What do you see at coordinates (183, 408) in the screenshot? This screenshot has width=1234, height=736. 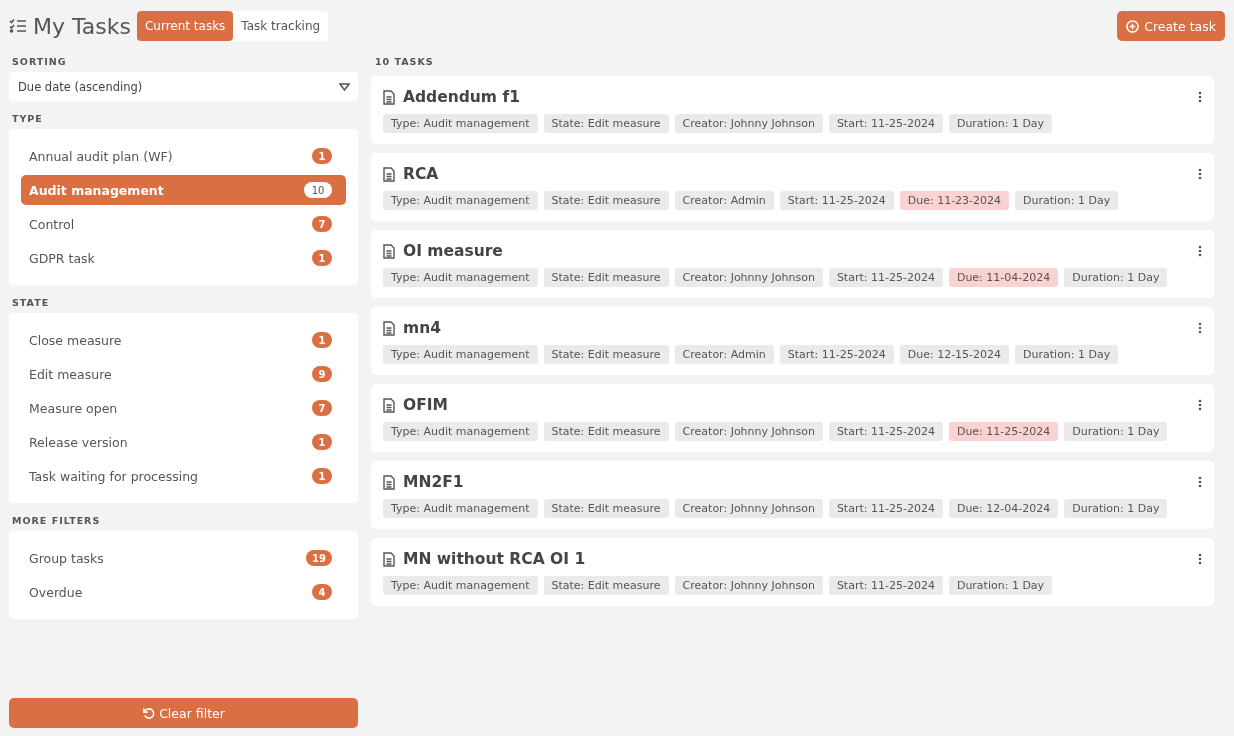 I see `filter-item: Measure open 7` at bounding box center [183, 408].